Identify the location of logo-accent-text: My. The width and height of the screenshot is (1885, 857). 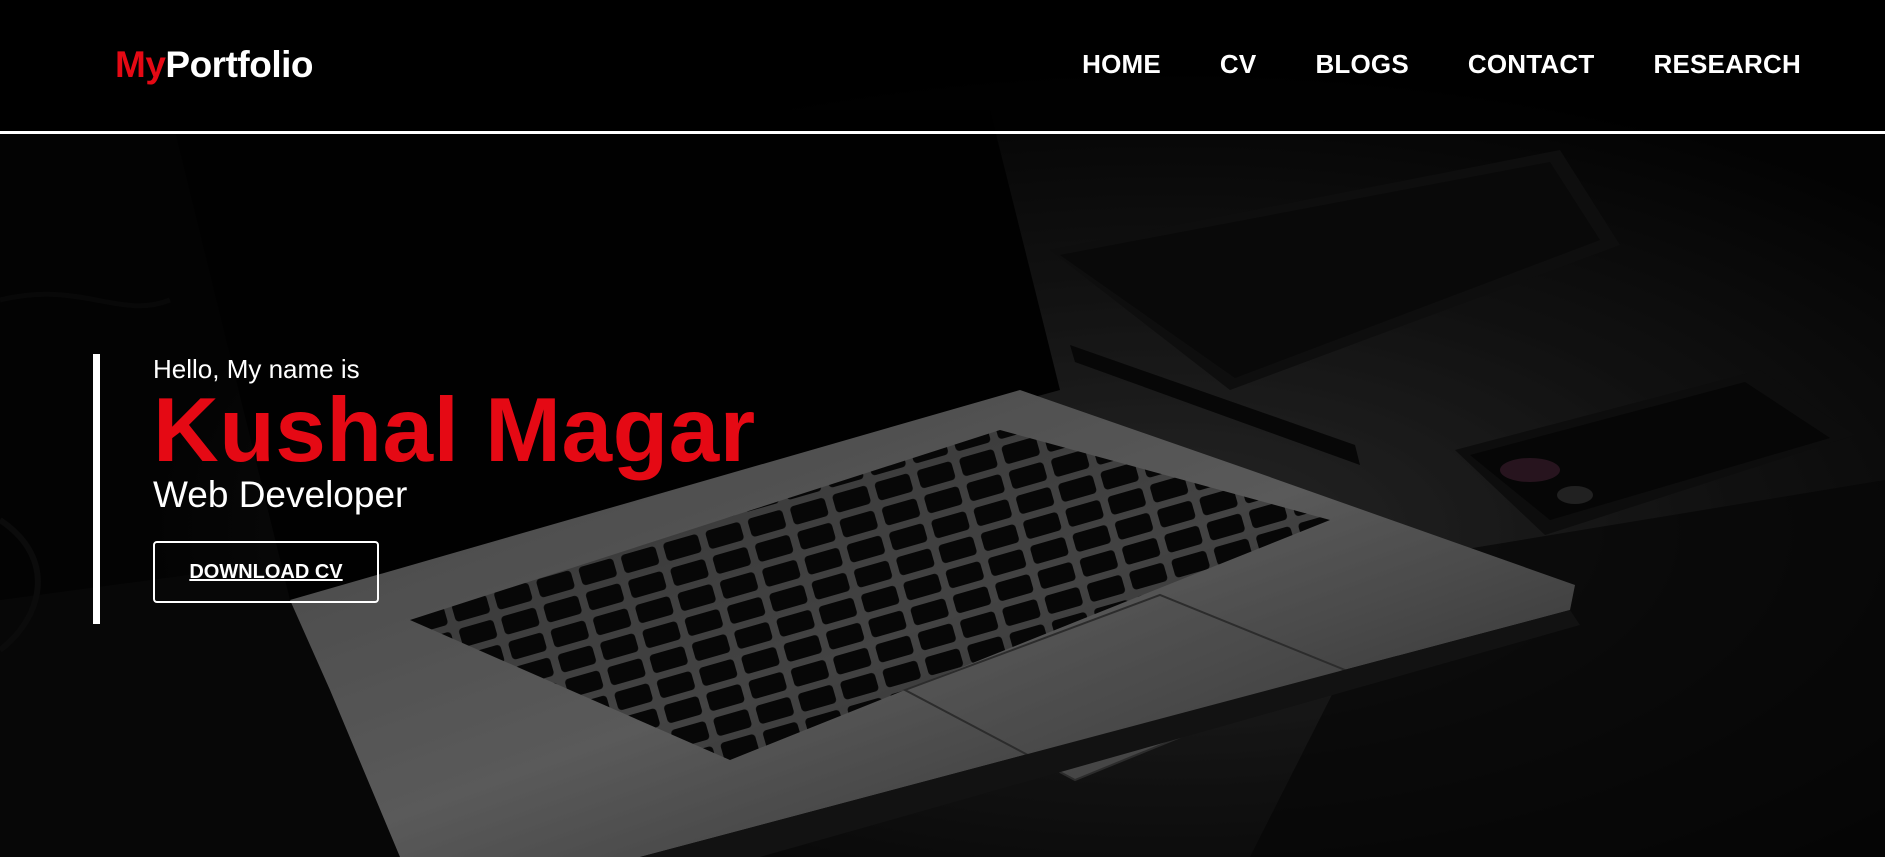
(140, 64).